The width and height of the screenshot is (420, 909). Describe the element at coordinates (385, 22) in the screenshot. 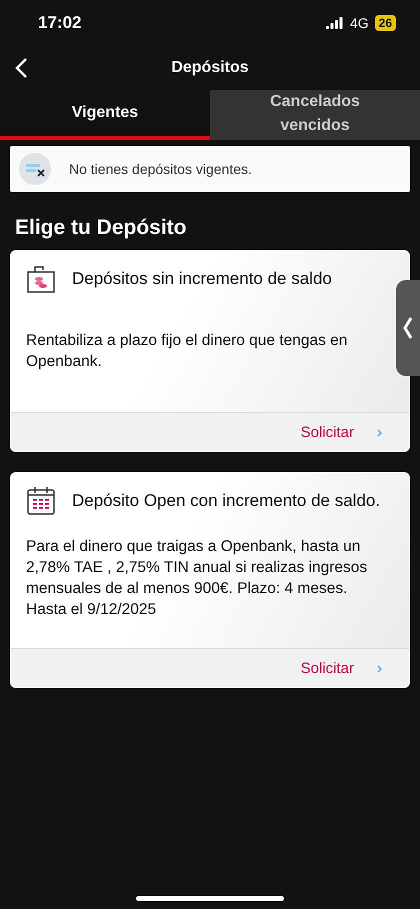

I see `battery-level: 26` at that location.